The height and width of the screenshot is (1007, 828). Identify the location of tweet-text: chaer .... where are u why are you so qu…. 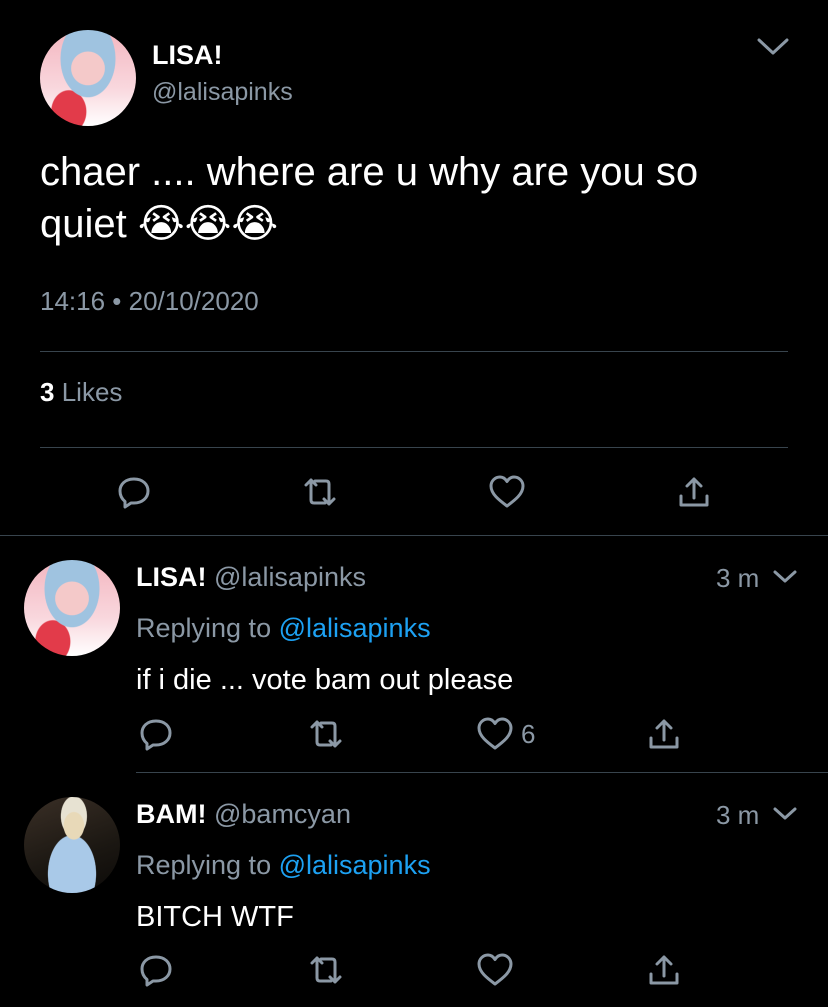
(369, 198).